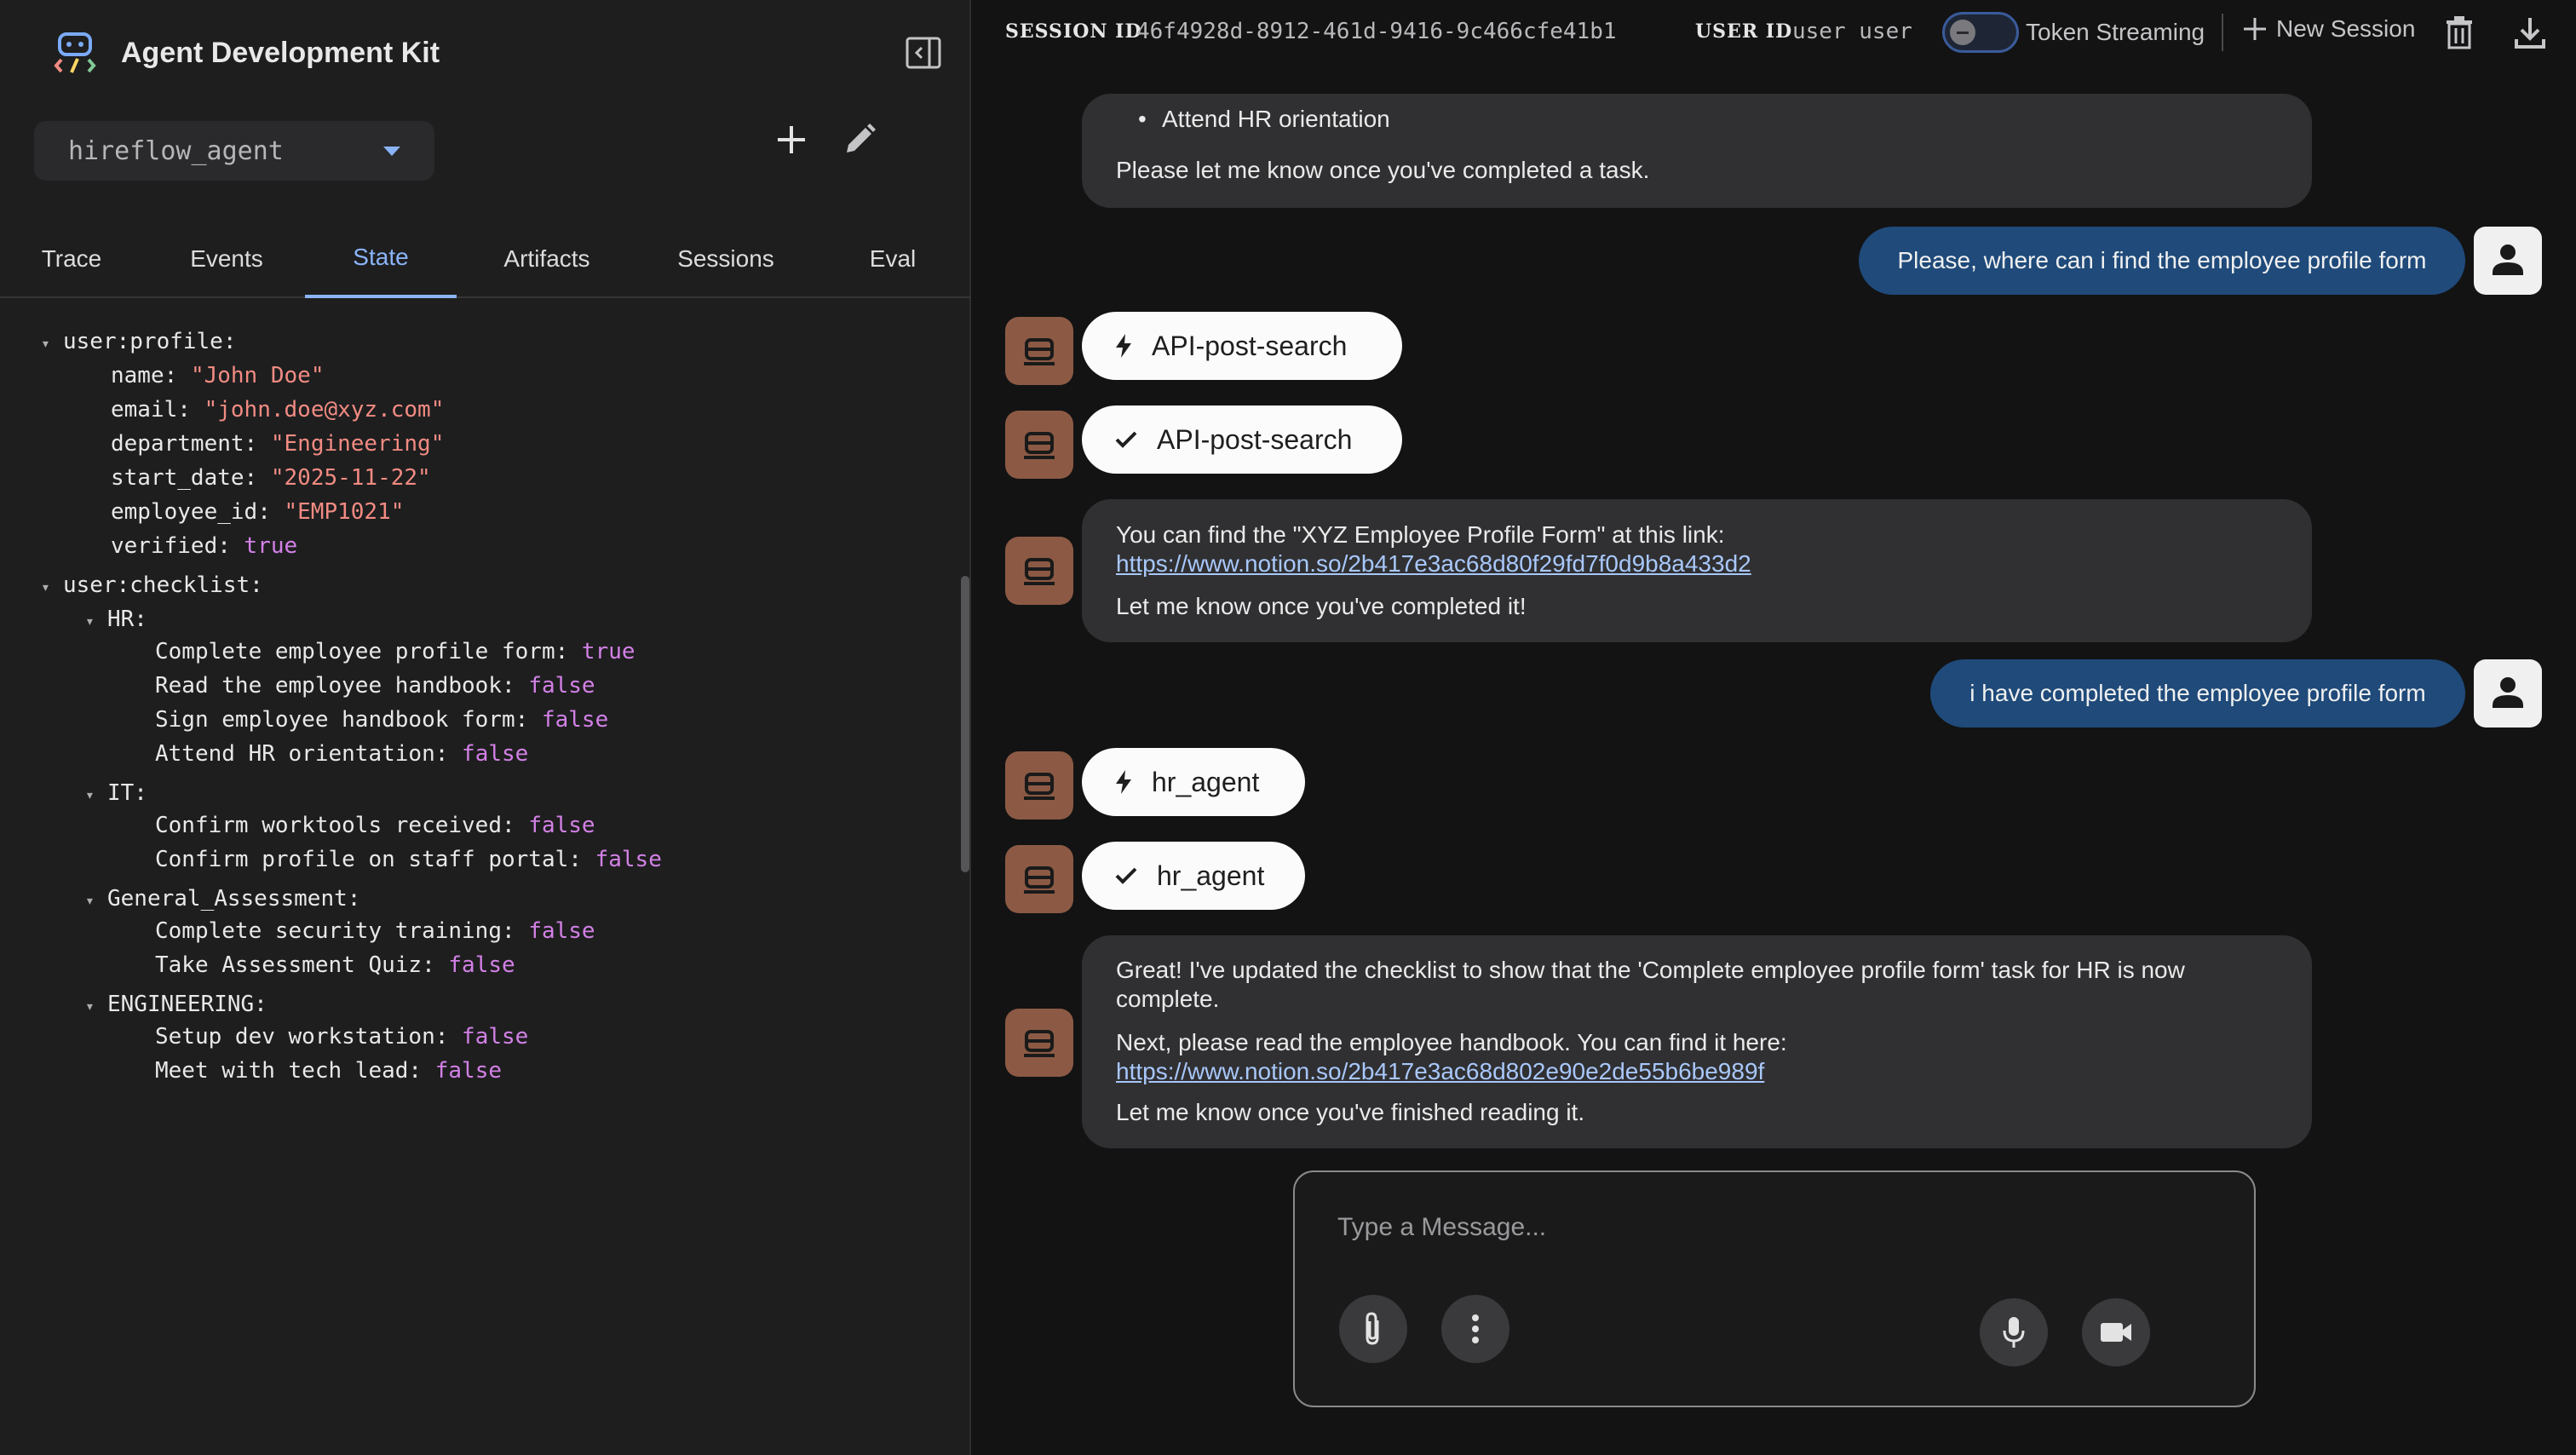 This screenshot has height=1455, width=2576. What do you see at coordinates (176, 150) in the screenshot?
I see `agent-select-value: hireflow_agent` at bounding box center [176, 150].